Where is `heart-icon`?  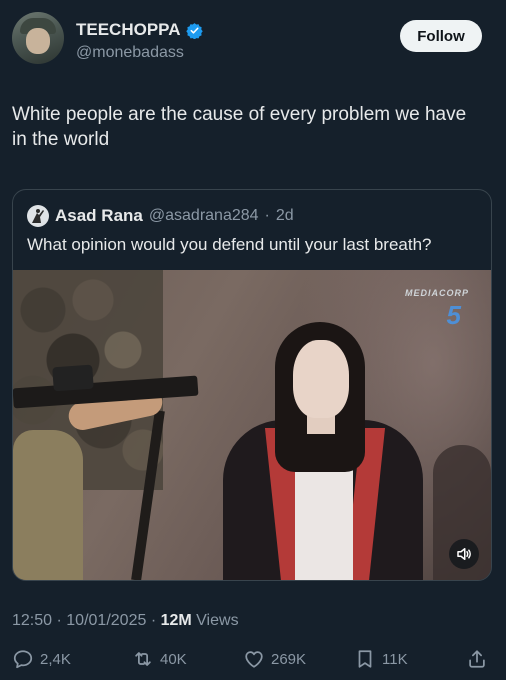
heart-icon is located at coordinates (254, 659).